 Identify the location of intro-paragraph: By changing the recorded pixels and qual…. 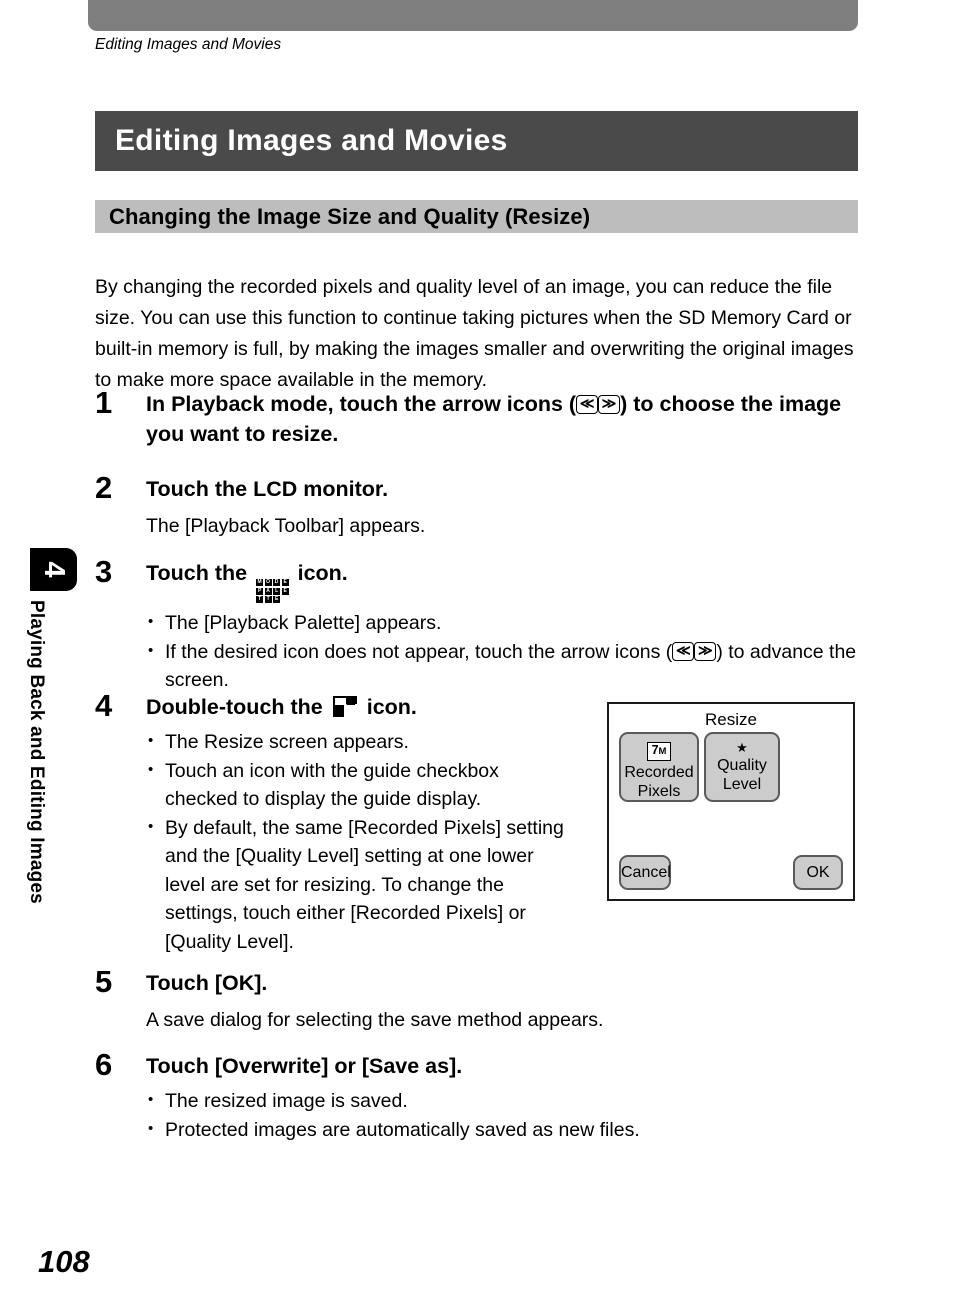
(474, 333).